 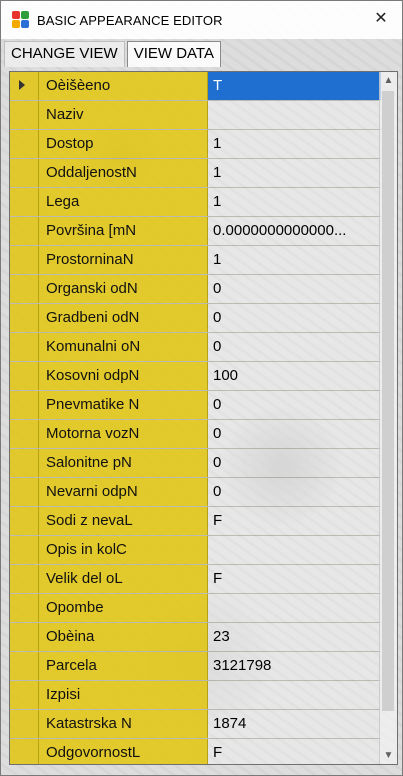 What do you see at coordinates (123, 289) in the screenshot?
I see `field-name-cell: Organski odN` at bounding box center [123, 289].